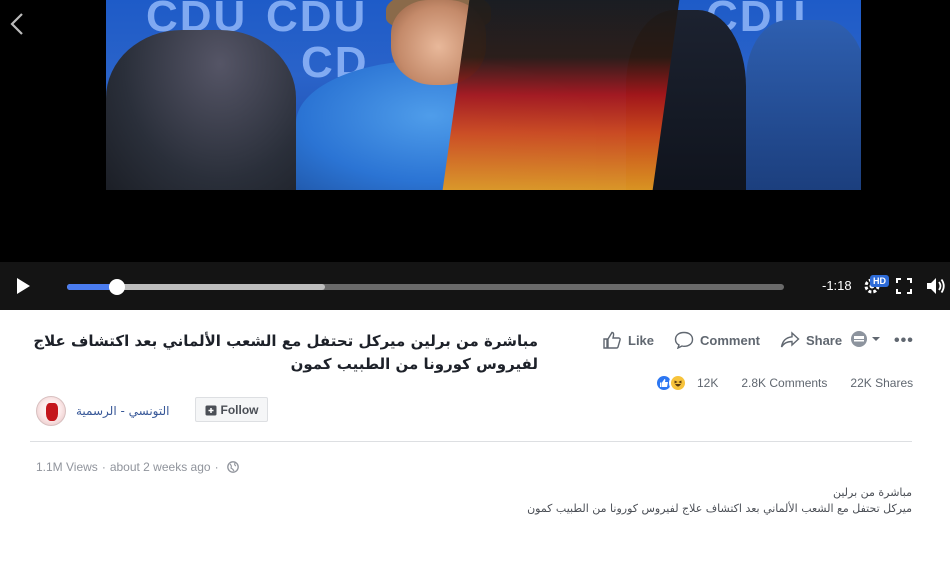 The image size is (950, 580). I want to click on back-chevron-icon, so click(20, 26).